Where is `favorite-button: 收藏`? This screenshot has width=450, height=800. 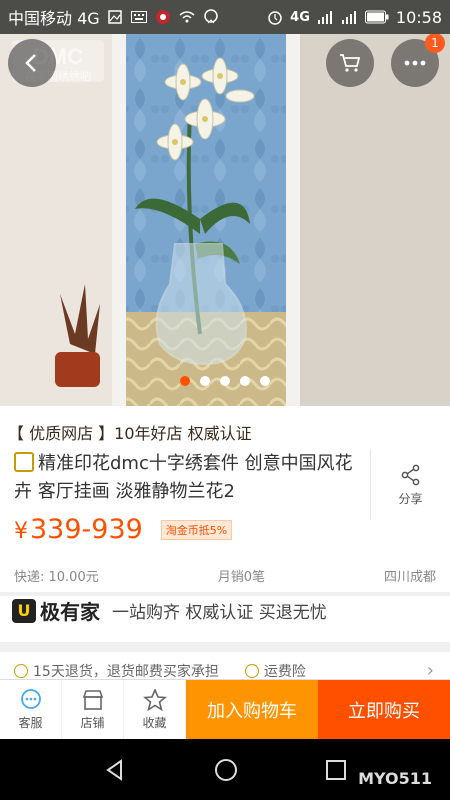
favorite-button: 收藏 is located at coordinates (155, 709).